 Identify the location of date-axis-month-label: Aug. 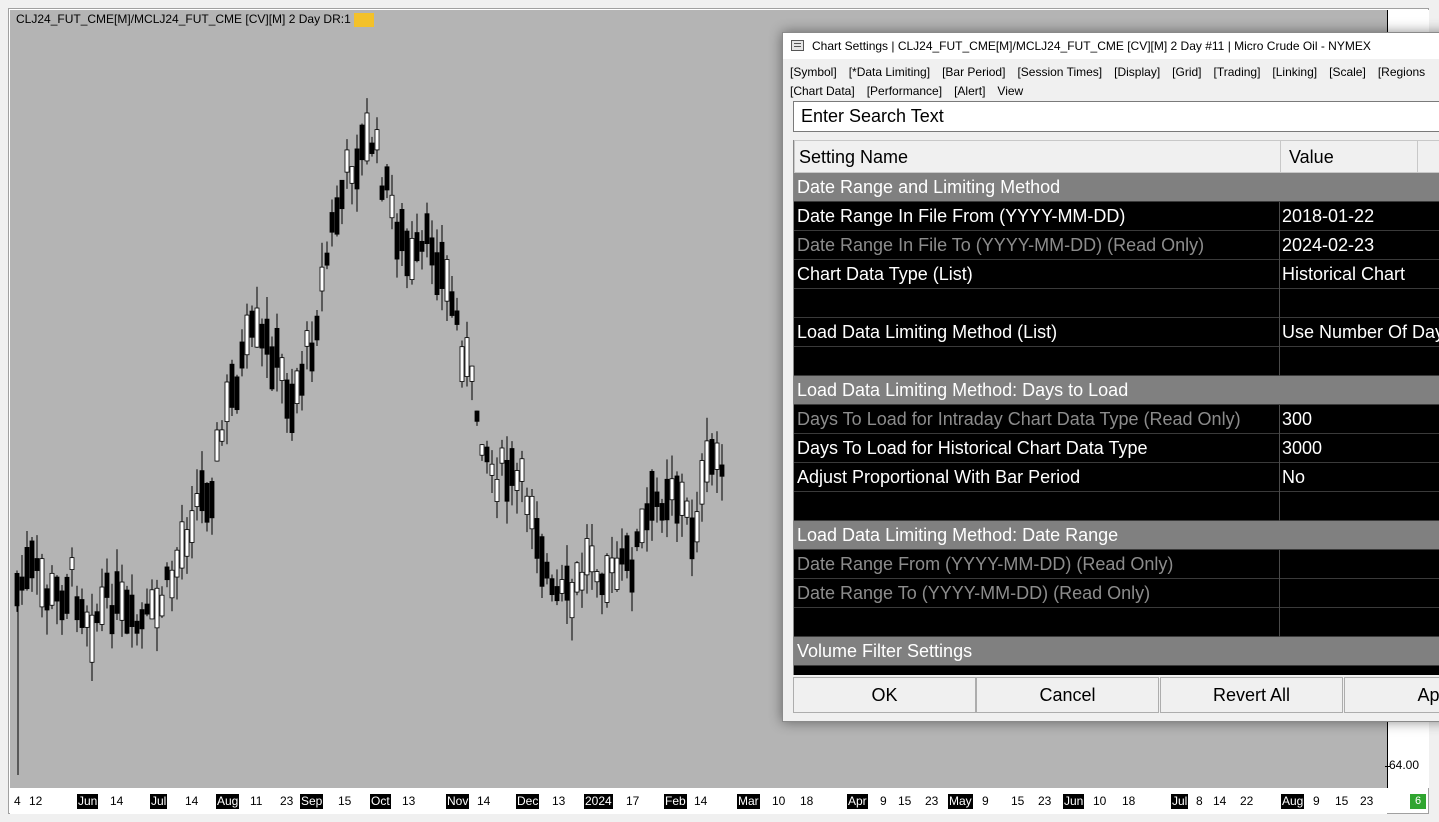
(1293, 801).